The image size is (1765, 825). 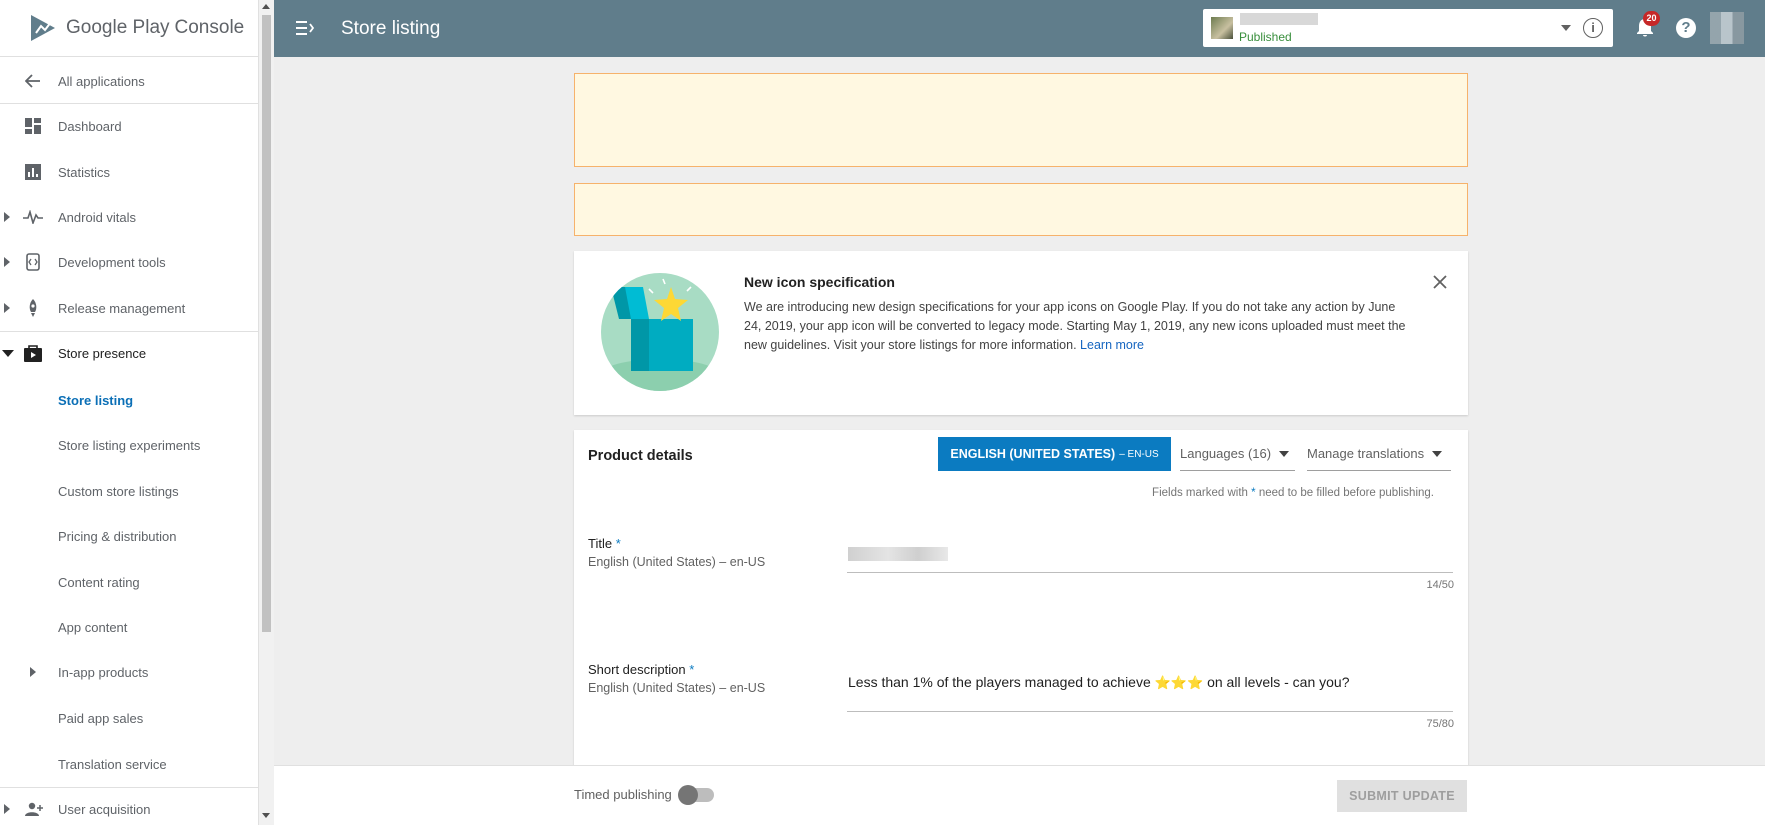 I want to click on language-code: – EN-US, so click(x=1139, y=454).